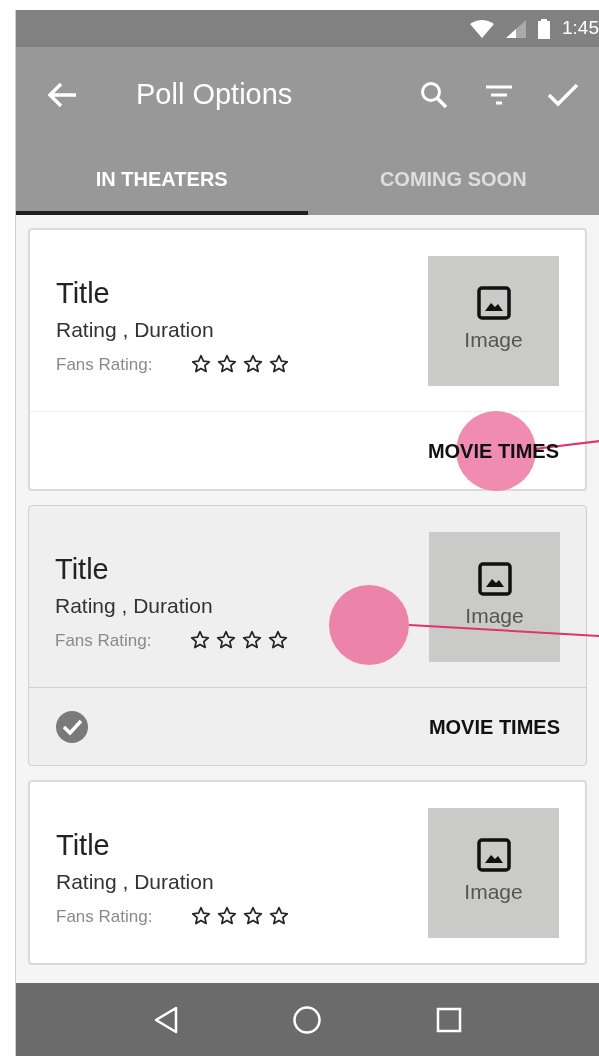 Image resolution: width=599 pixels, height=1056 pixels. What do you see at coordinates (563, 94) in the screenshot?
I see `check-icon` at bounding box center [563, 94].